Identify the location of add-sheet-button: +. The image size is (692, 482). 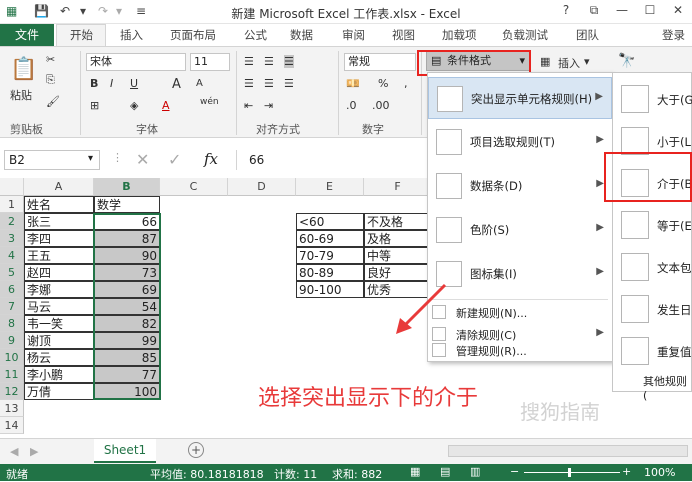
(196, 450).